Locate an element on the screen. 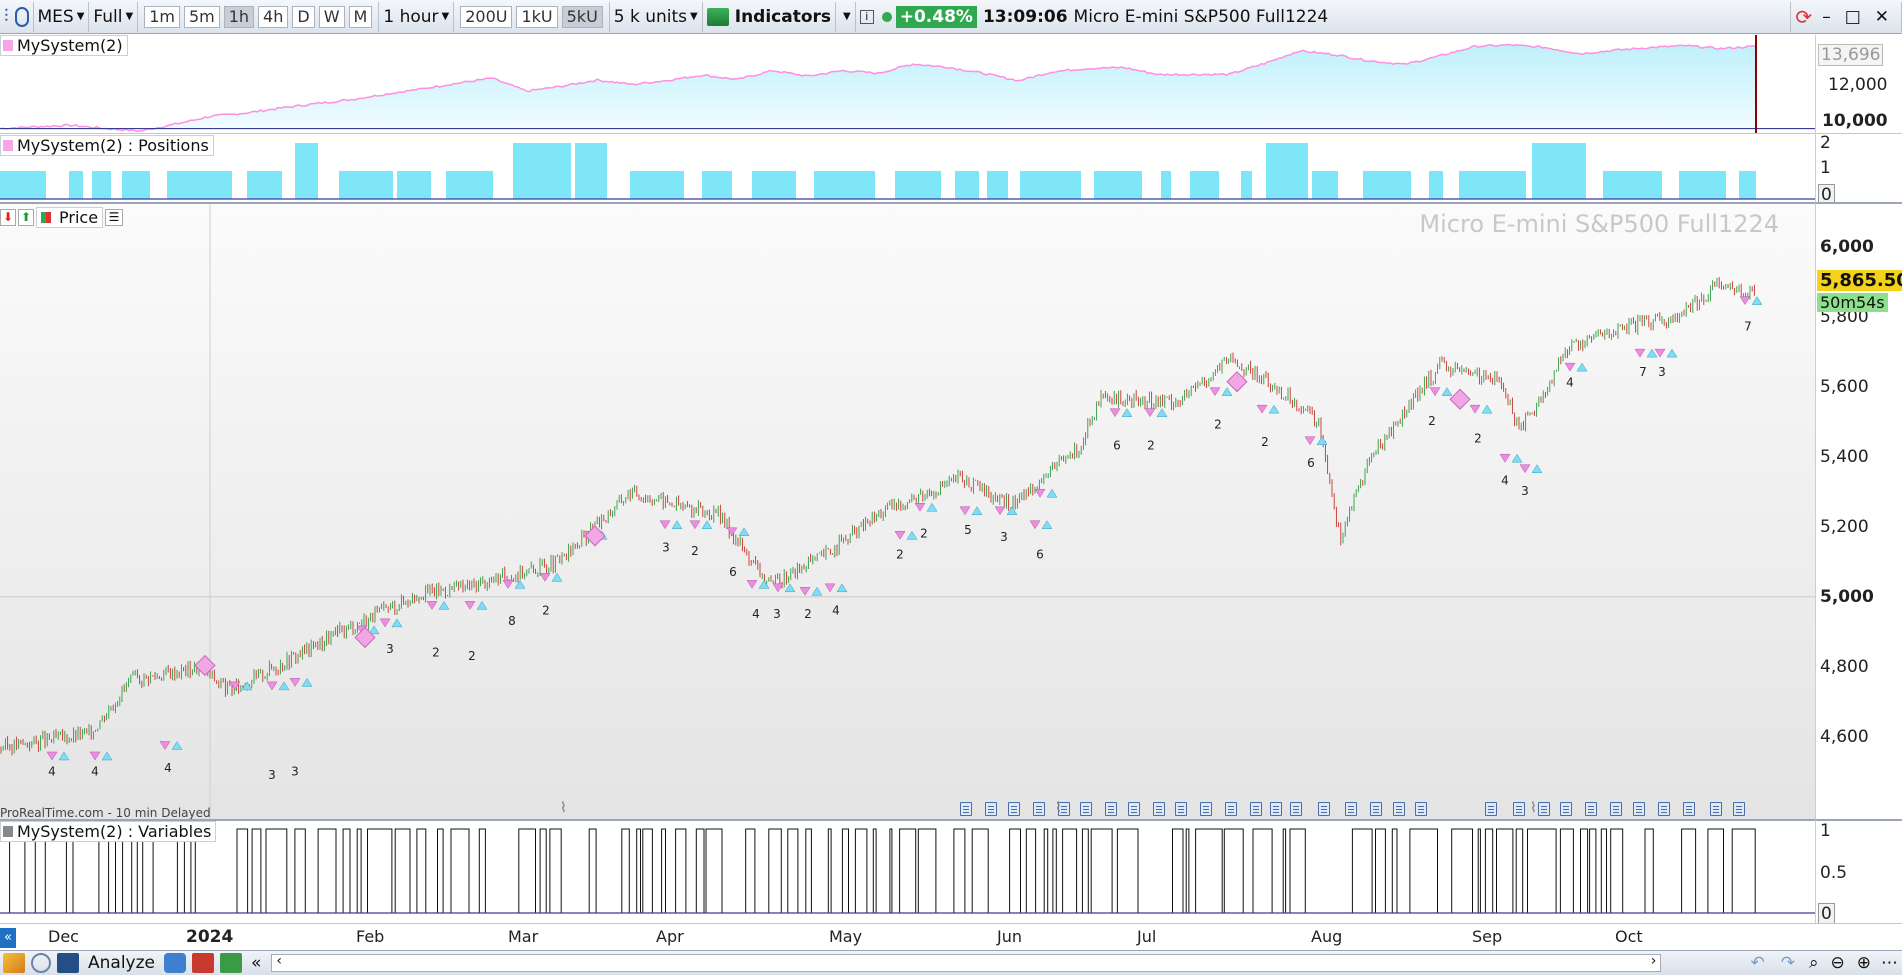  chat-icon is located at coordinates (175, 963).